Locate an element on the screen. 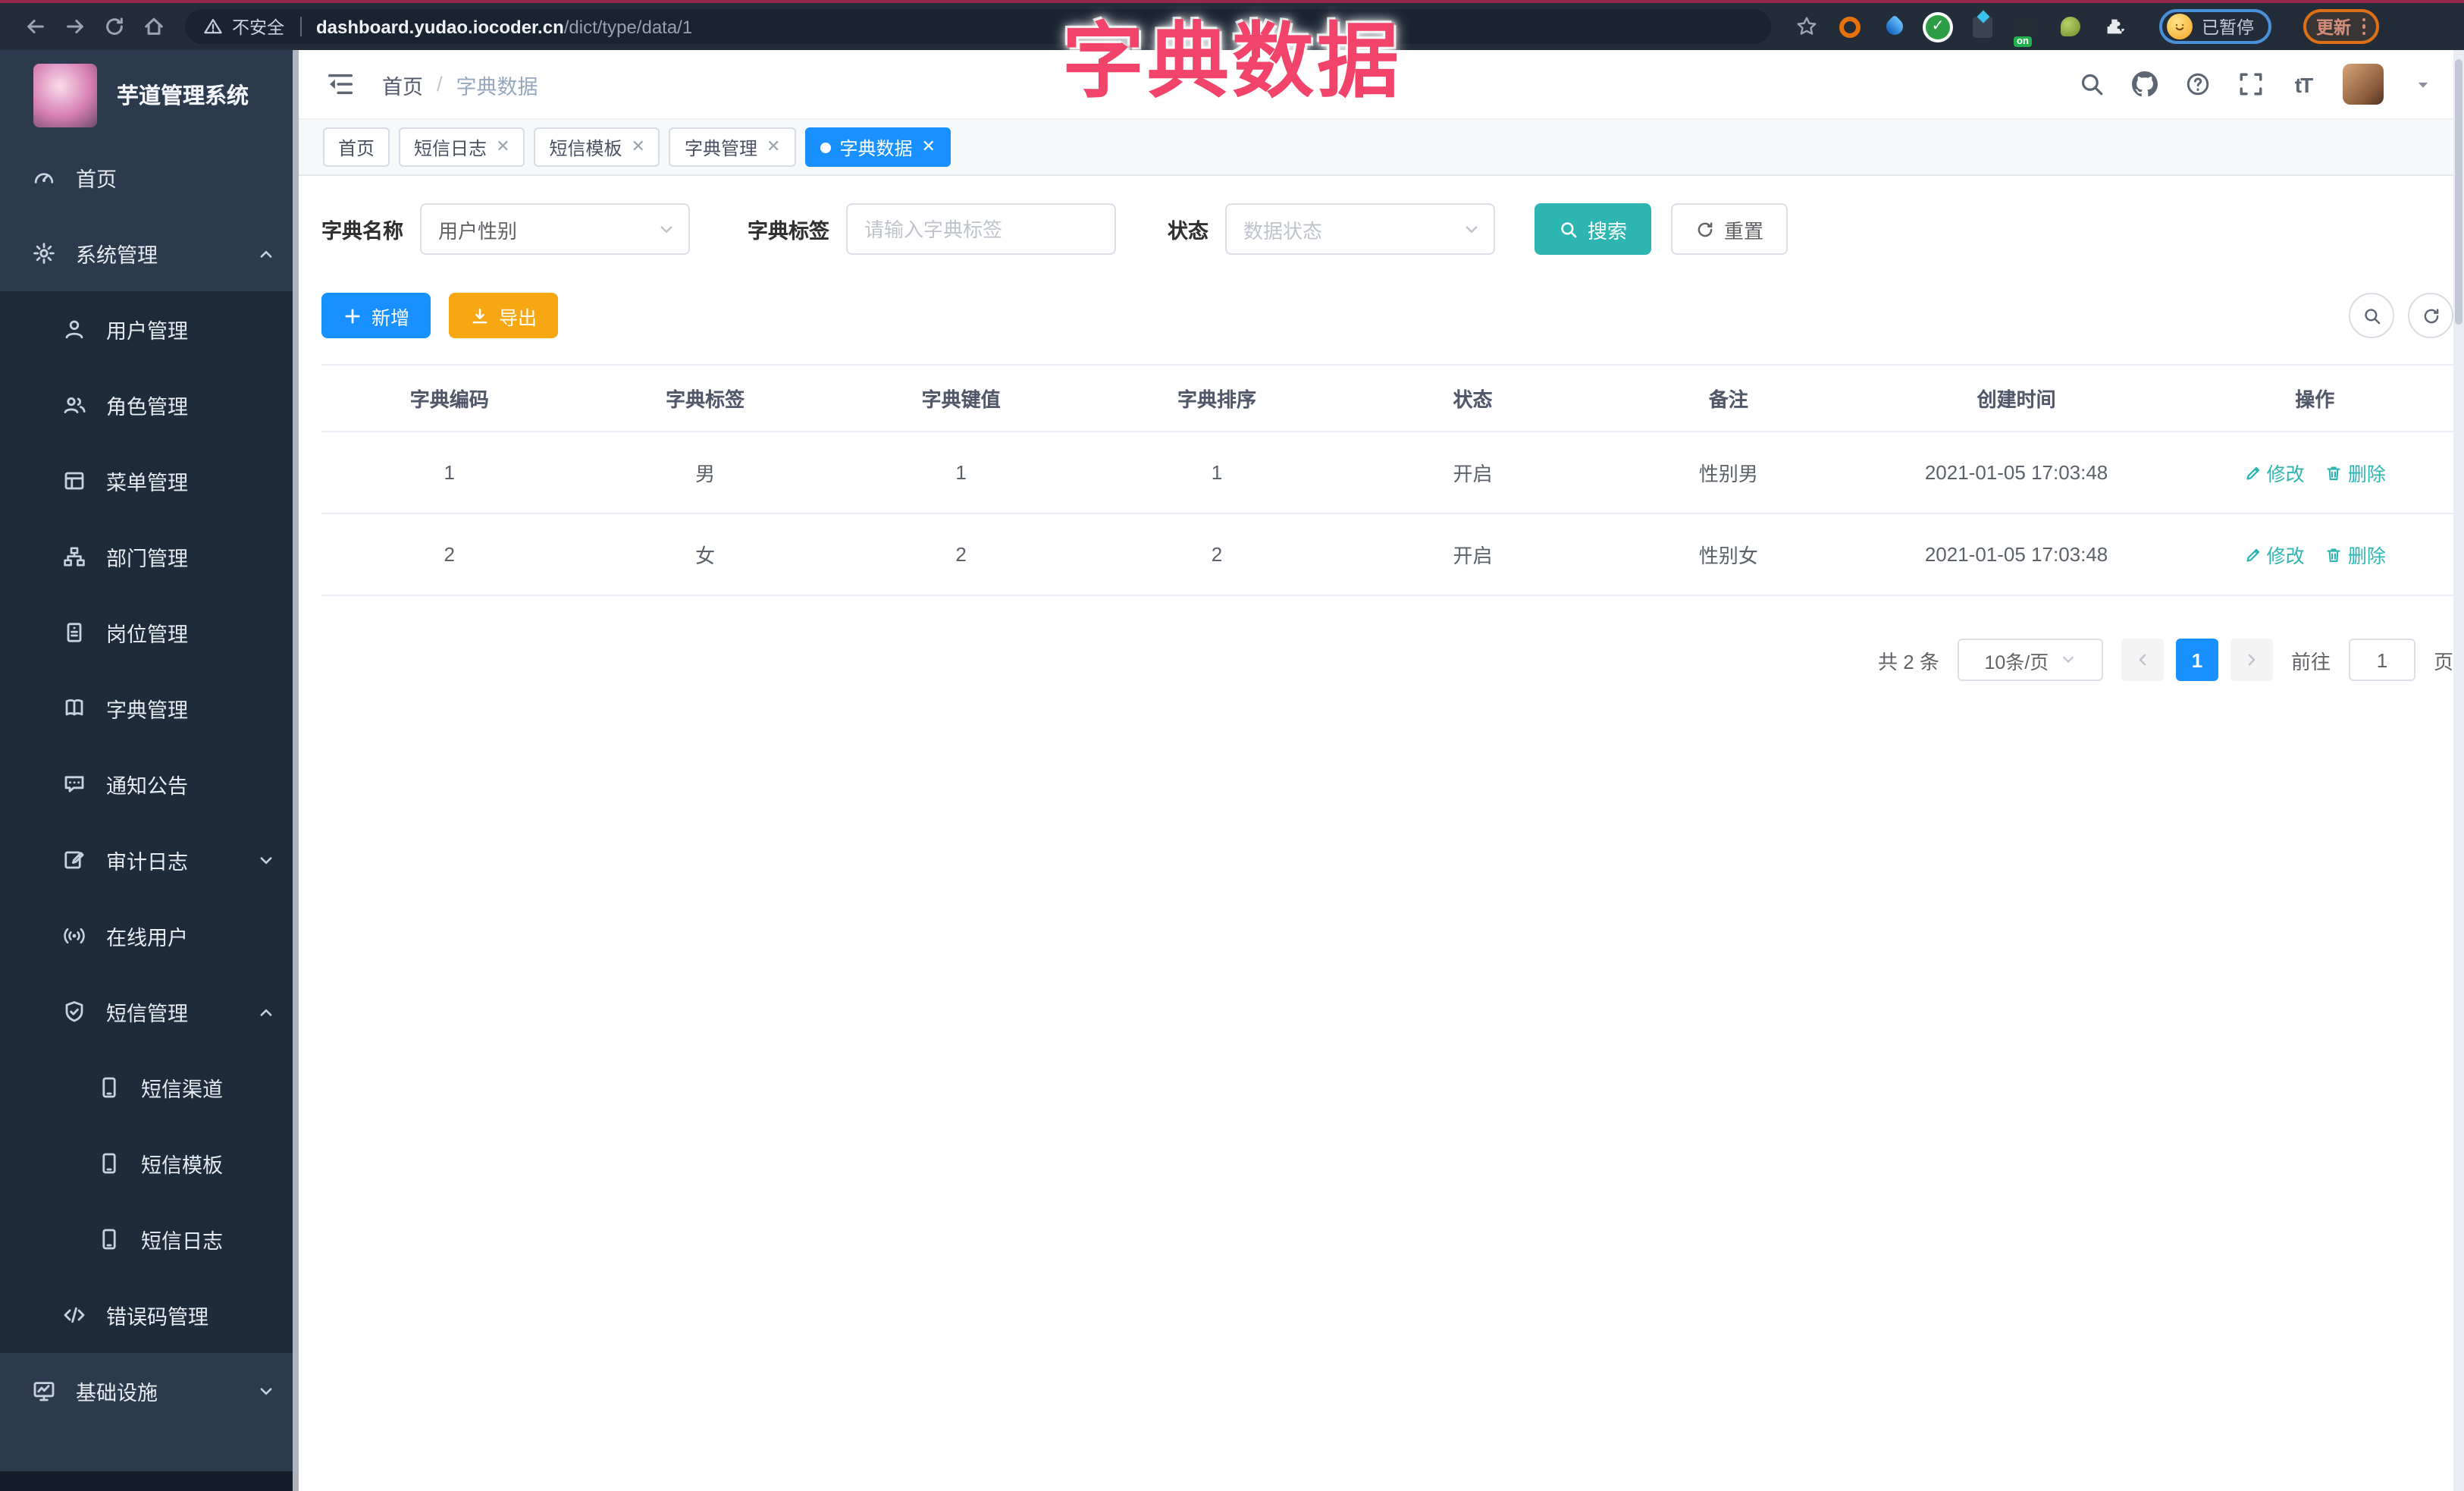  profile-emoji-icon is located at coordinates (2180, 26).